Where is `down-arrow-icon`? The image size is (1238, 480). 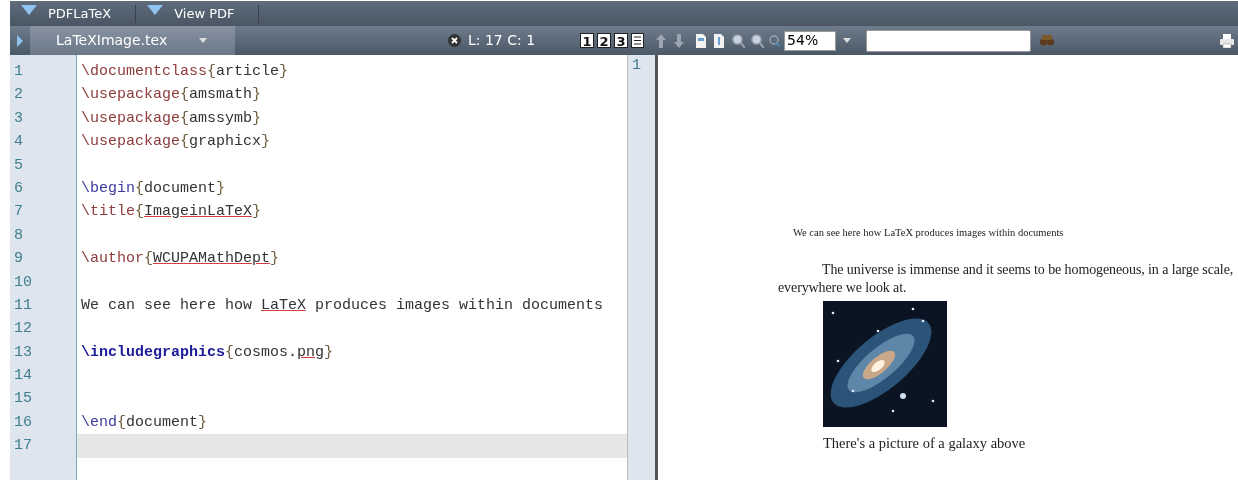 down-arrow-icon is located at coordinates (679, 40).